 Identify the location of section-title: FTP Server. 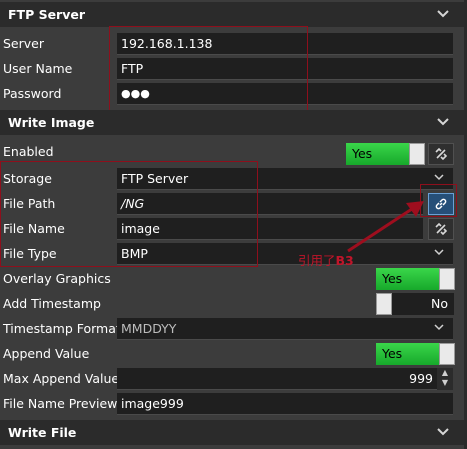
(47, 14).